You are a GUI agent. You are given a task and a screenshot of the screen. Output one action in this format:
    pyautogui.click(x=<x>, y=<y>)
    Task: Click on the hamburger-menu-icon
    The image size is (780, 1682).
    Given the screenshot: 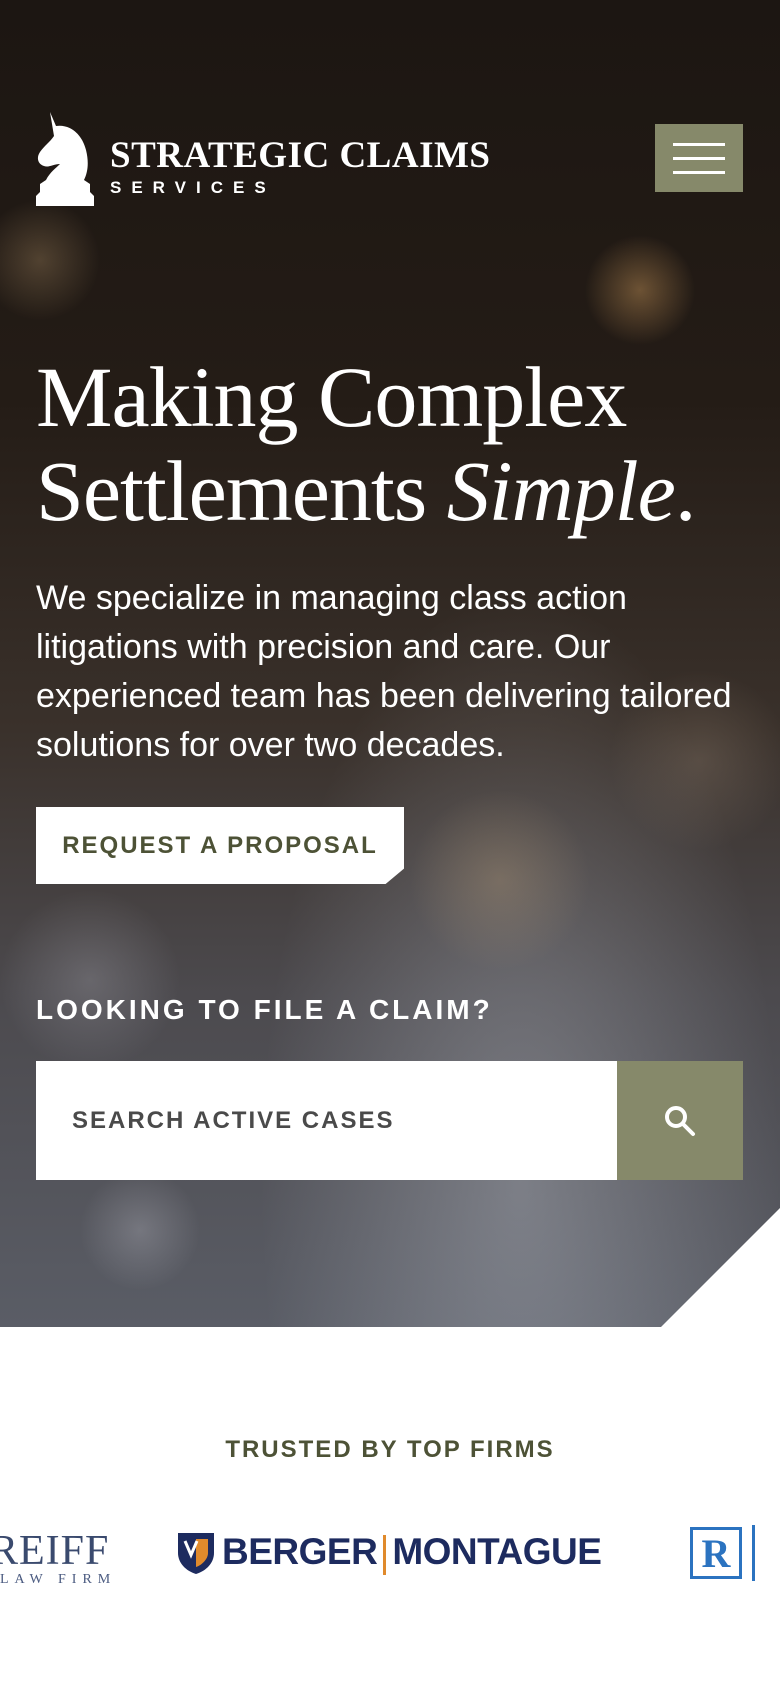 What is the action you would take?
    pyautogui.click(x=699, y=144)
    